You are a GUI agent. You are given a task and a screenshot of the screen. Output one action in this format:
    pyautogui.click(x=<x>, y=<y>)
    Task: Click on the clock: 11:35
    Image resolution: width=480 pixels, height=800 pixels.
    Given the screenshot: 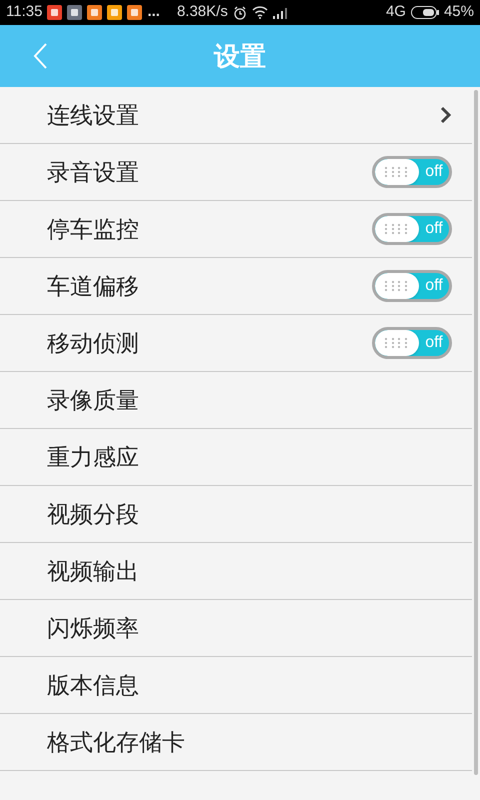 What is the action you would take?
    pyautogui.click(x=24, y=12)
    